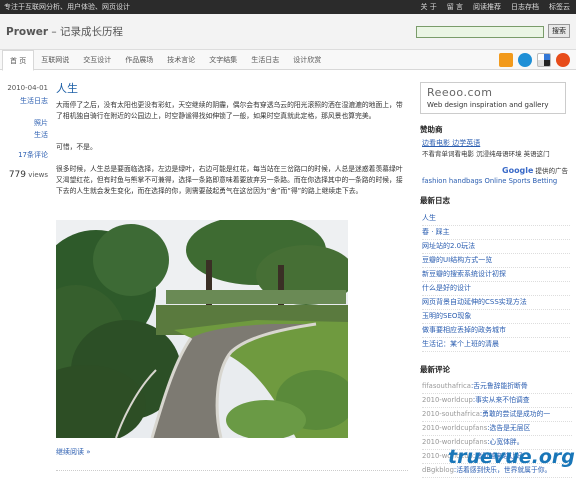 The width and height of the screenshot is (576, 480). Describe the element at coordinates (41, 135) in the screenshot. I see `post-tag: 生活` at that location.